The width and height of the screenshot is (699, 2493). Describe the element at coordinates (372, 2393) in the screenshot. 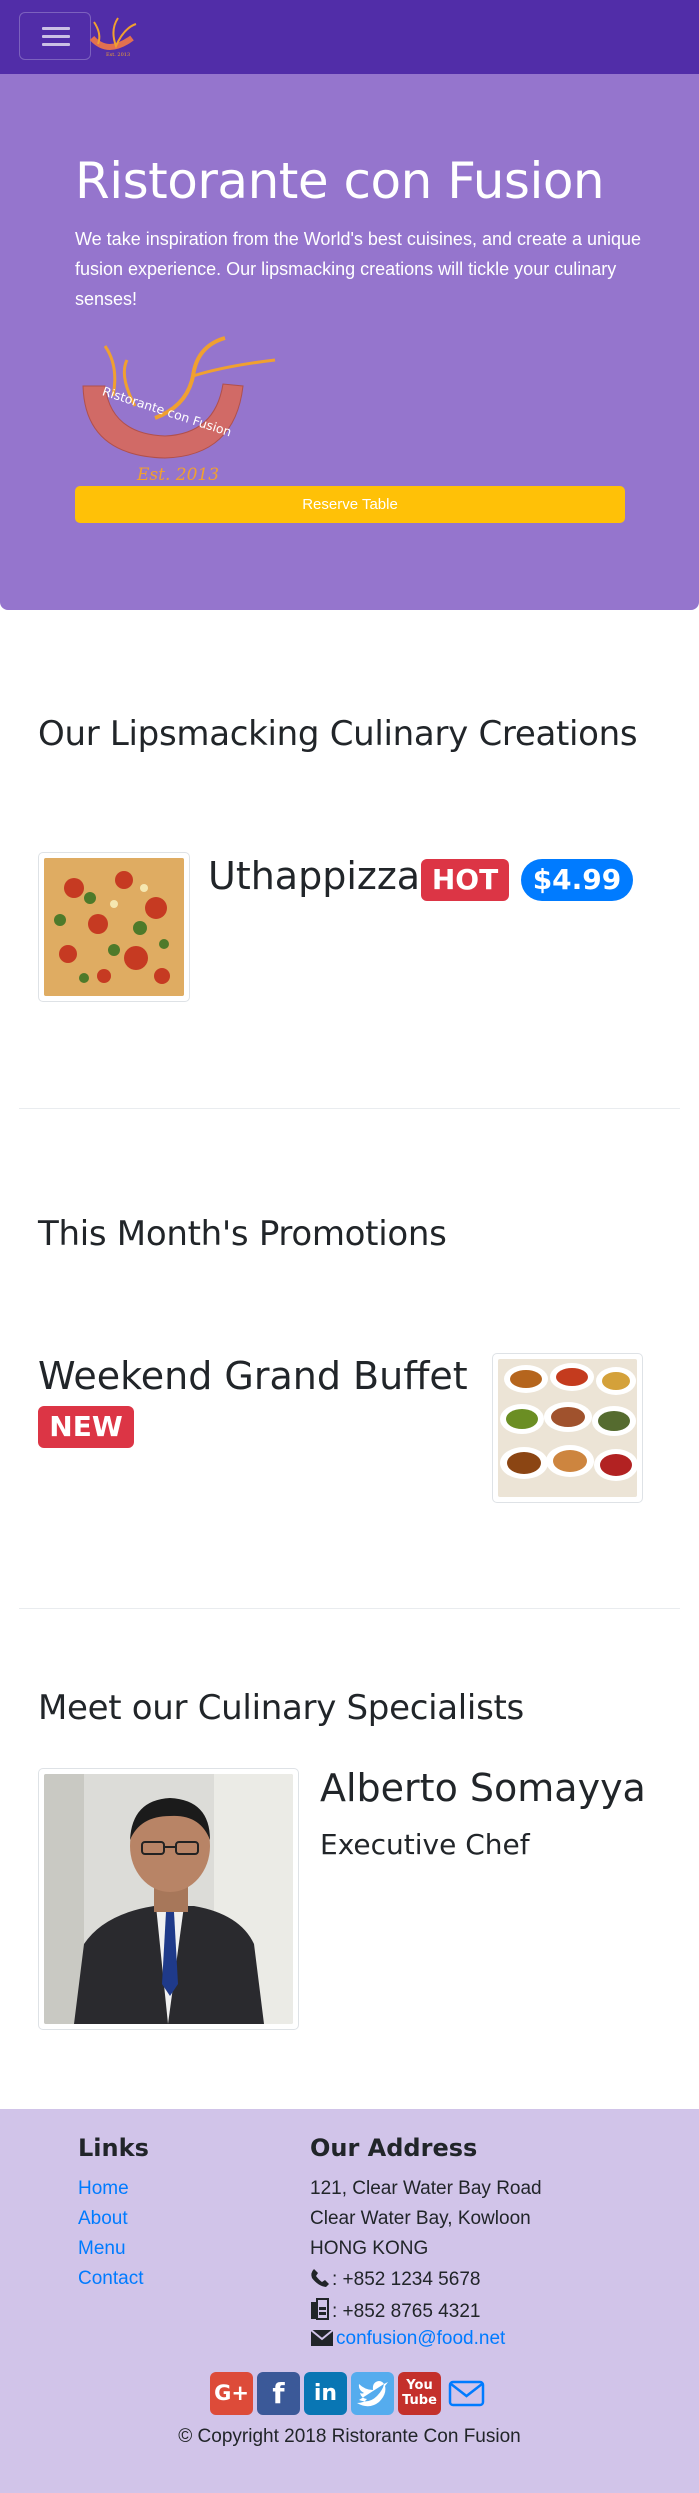

I see `twitter-icon` at that location.